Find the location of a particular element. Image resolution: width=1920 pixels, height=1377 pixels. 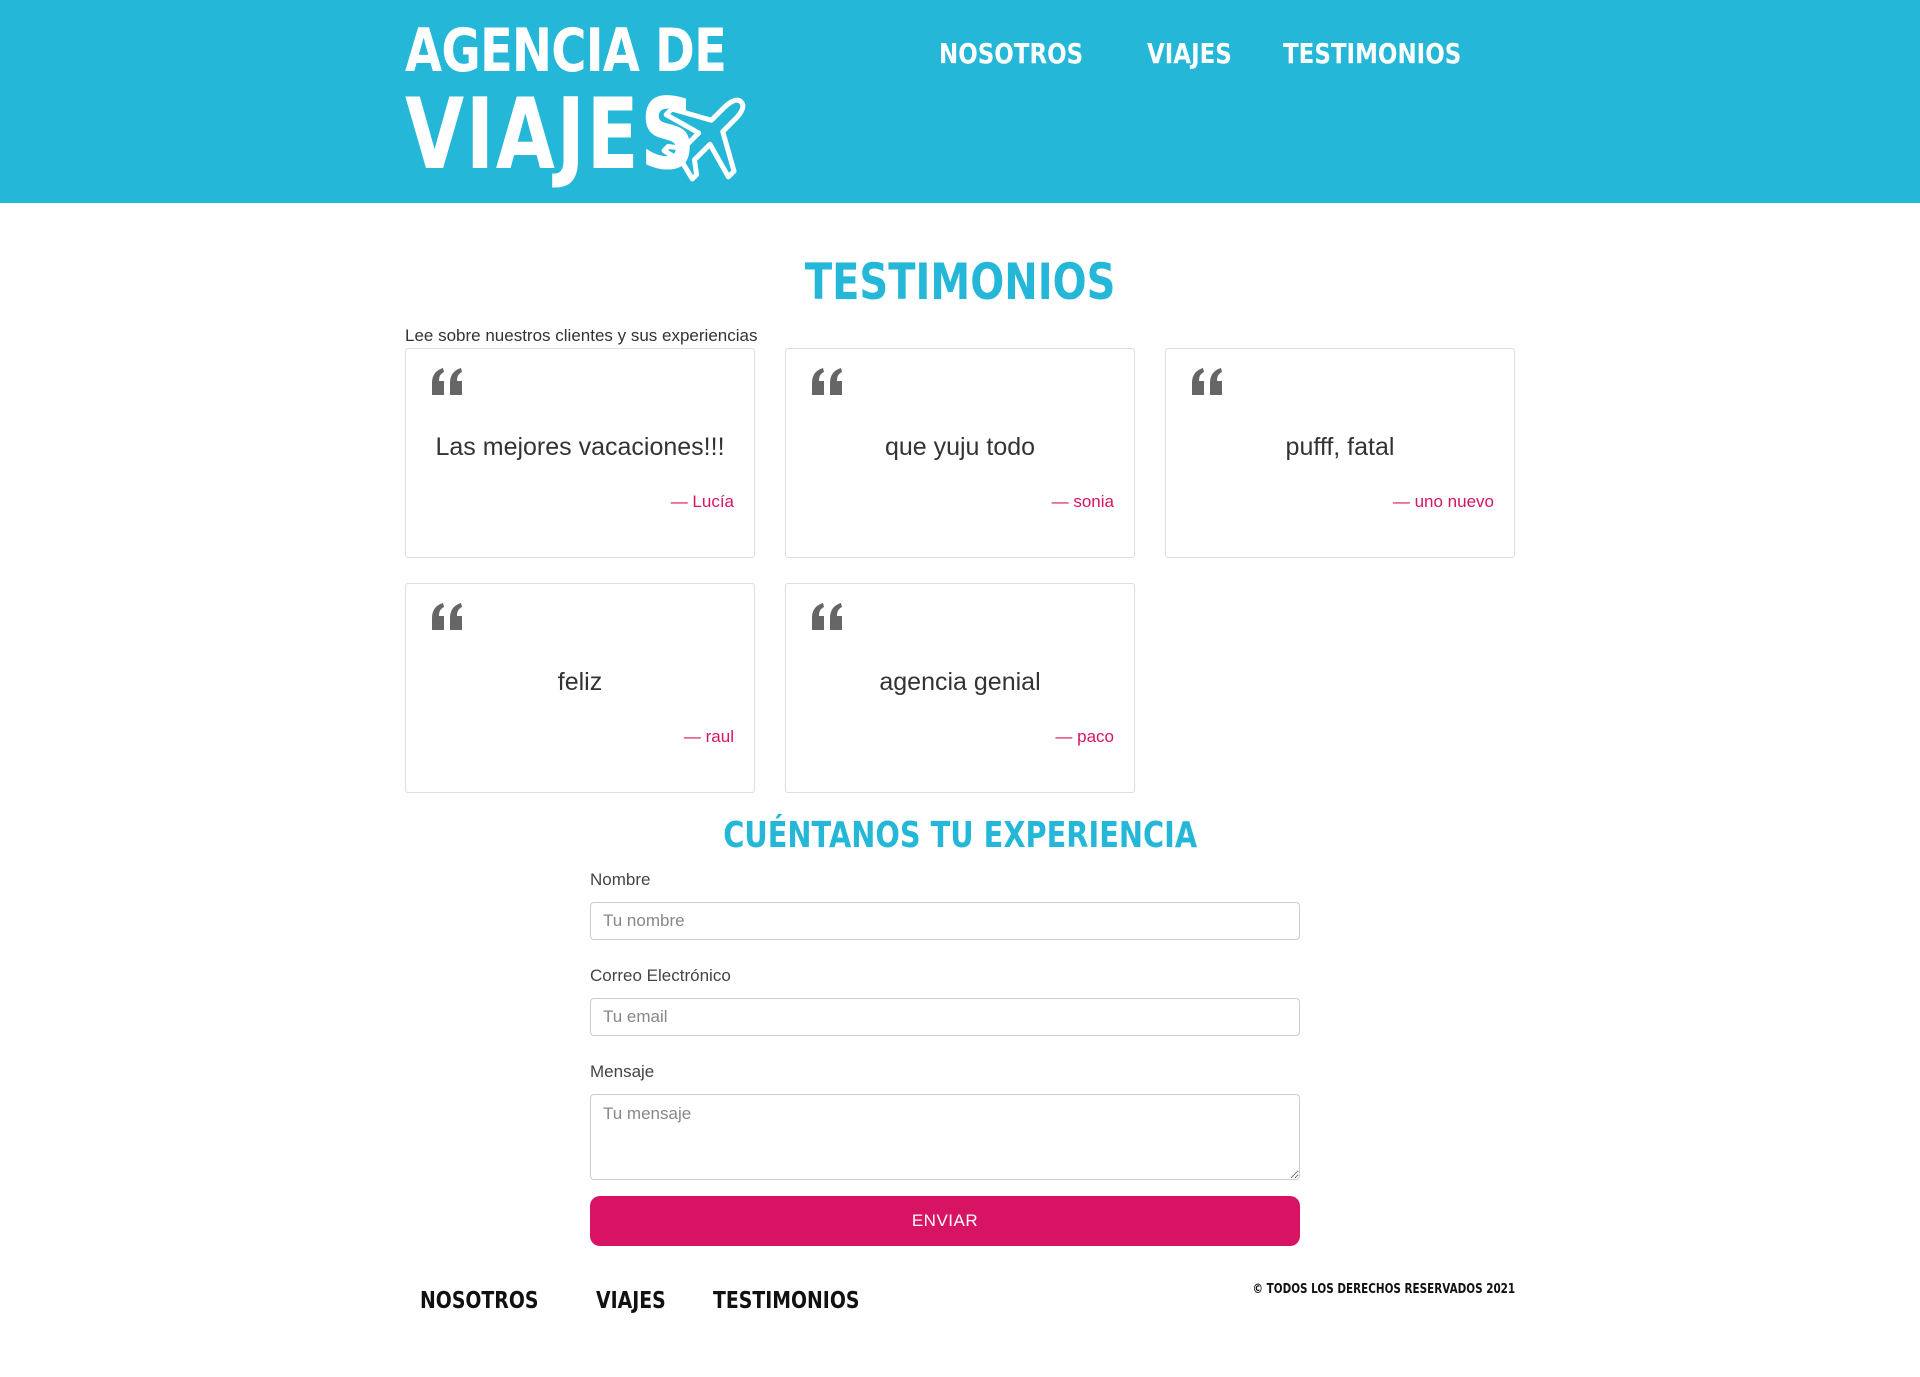

testimonial-author: — raul is located at coordinates (708, 736).